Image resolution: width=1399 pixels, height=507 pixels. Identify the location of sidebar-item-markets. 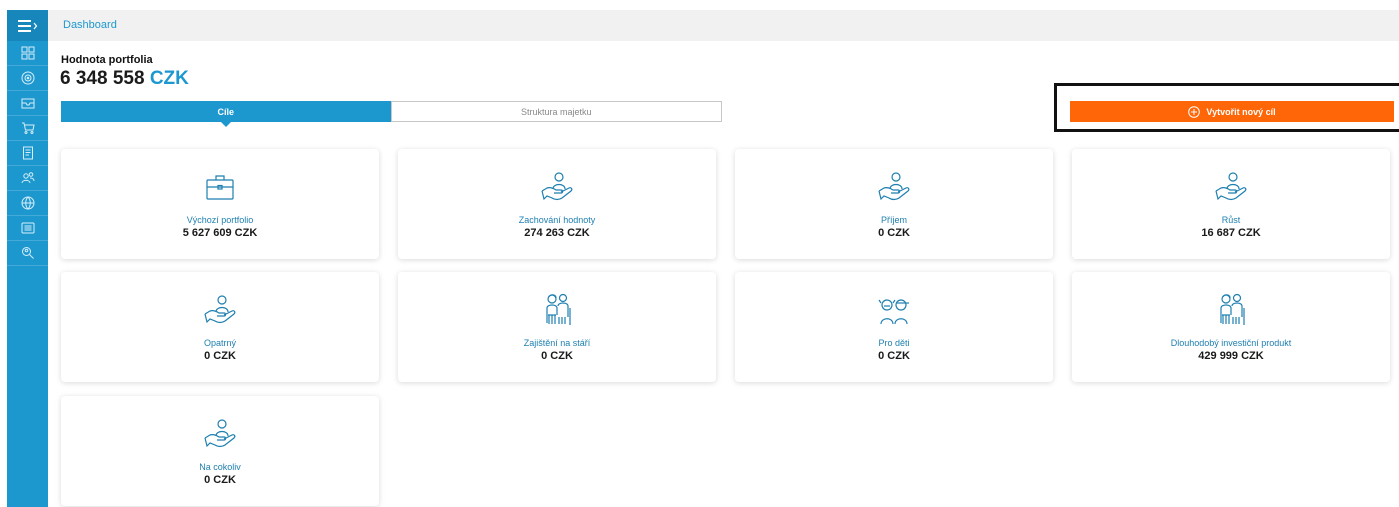
(27, 203).